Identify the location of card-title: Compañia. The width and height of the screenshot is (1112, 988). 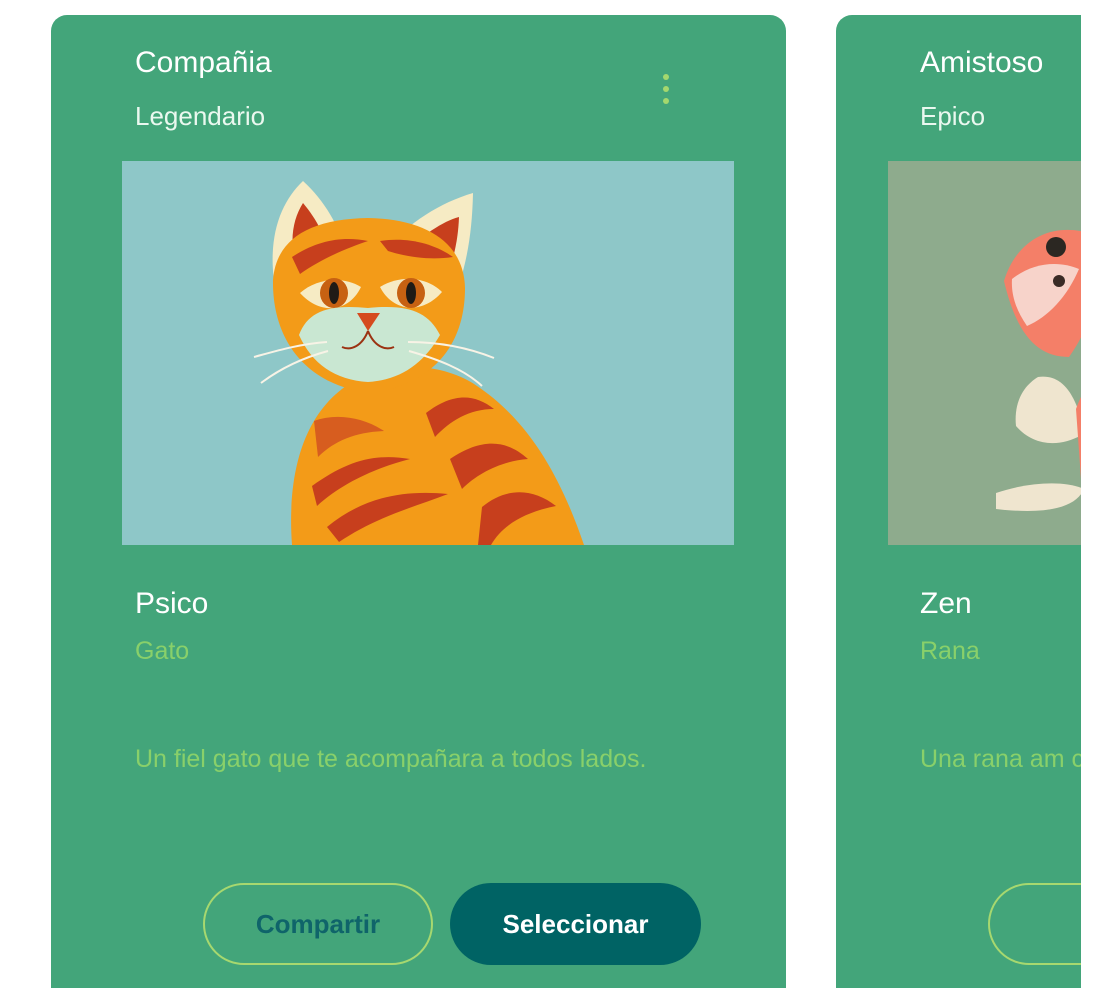
(203, 62).